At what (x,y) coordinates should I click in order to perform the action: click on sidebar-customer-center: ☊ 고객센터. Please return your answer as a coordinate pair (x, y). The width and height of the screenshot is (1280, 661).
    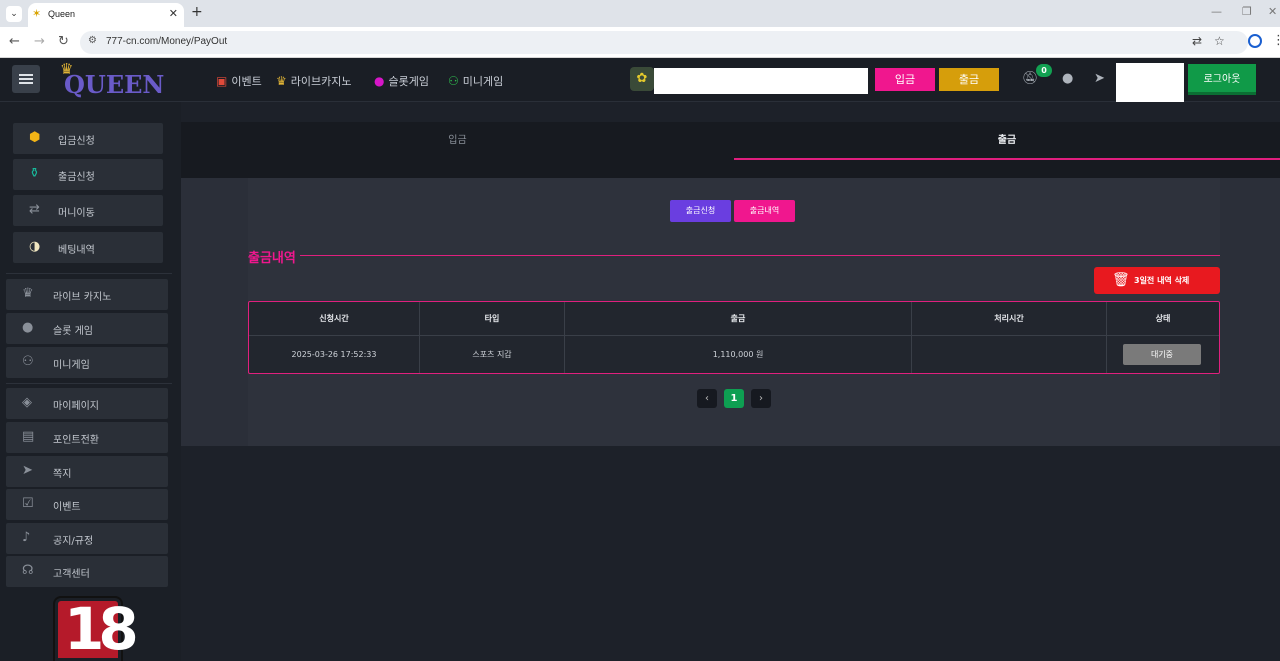
    Looking at the image, I should click on (87, 571).